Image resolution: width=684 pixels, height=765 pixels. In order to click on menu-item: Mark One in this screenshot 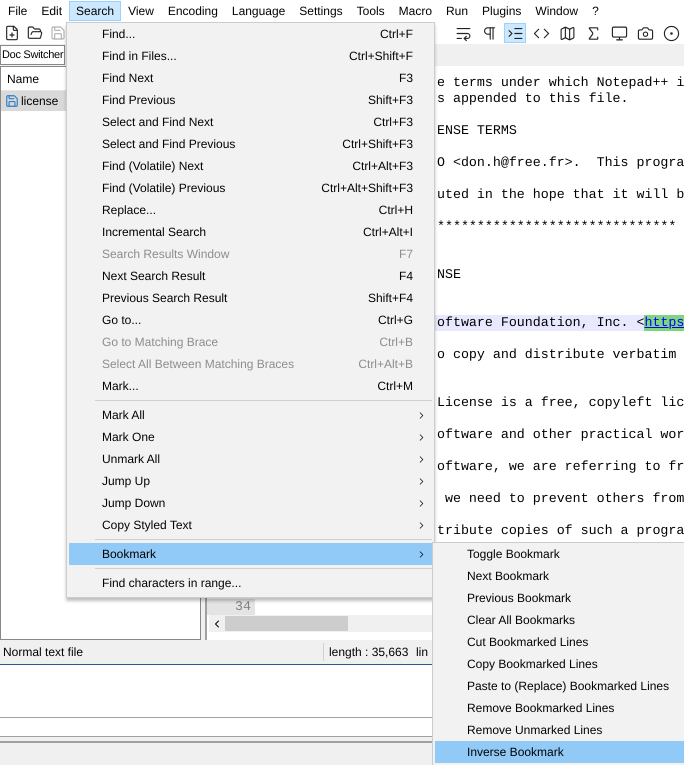, I will do `click(250, 437)`.